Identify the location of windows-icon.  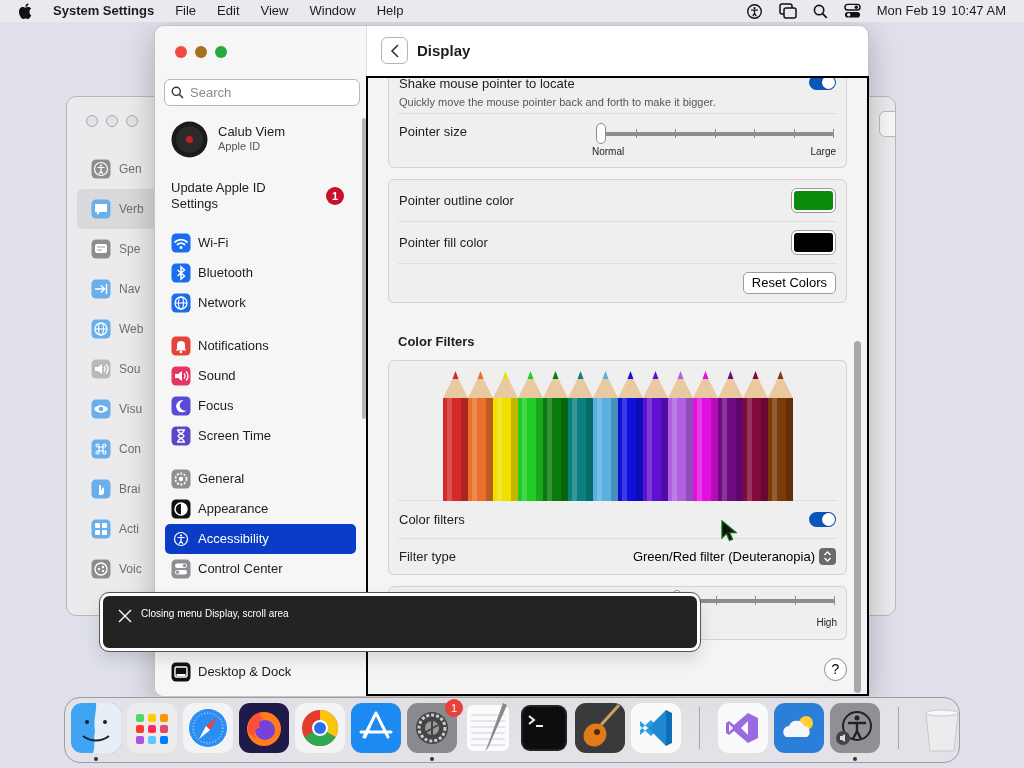
(787, 11).